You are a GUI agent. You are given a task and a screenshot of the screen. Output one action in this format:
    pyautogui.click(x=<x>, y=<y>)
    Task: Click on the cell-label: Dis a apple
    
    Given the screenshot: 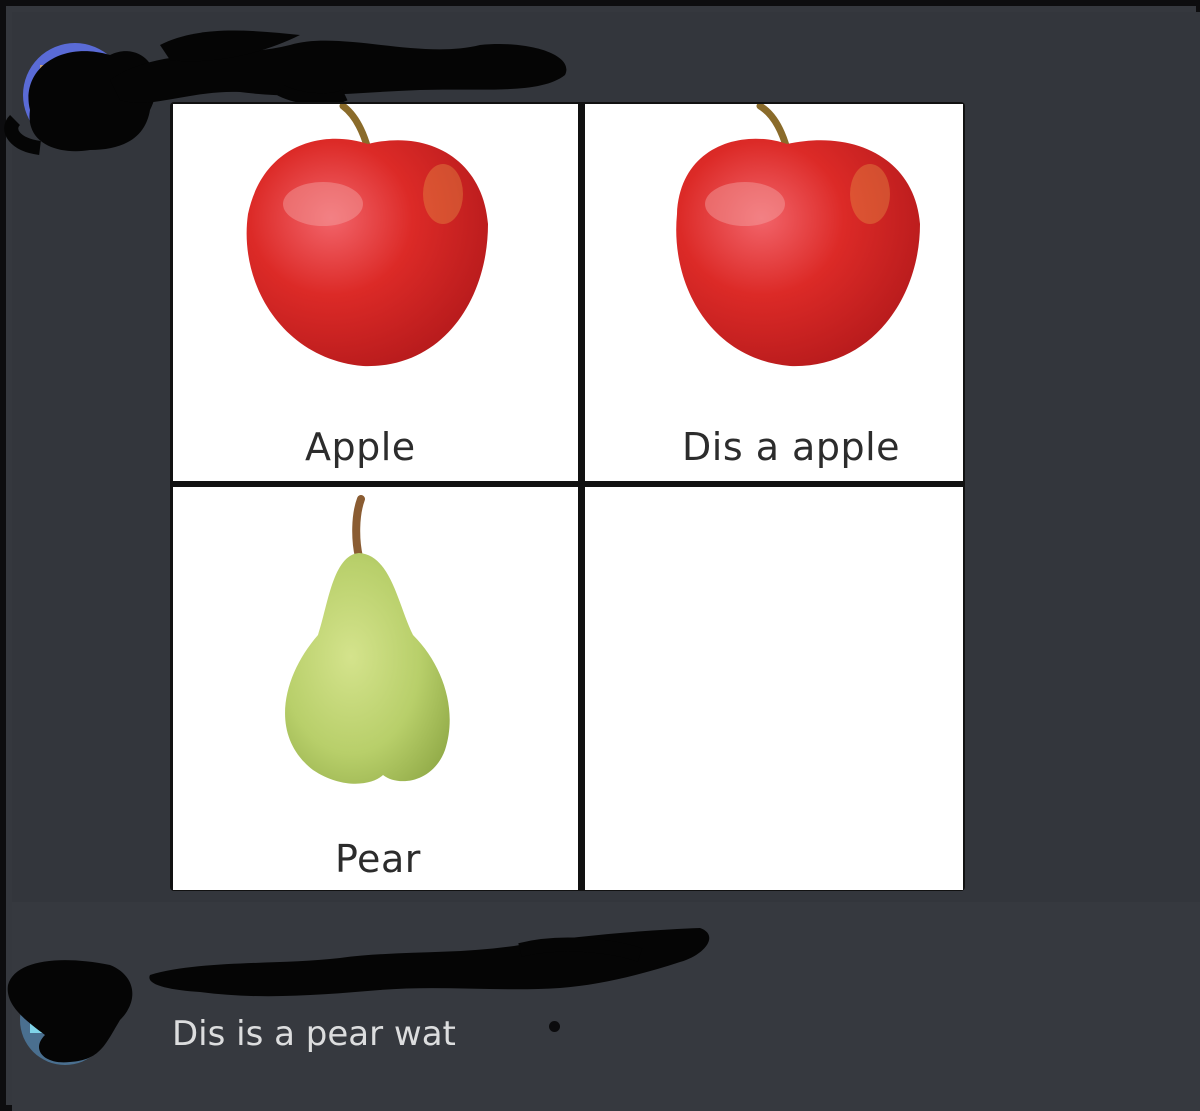 What is the action you would take?
    pyautogui.click(x=791, y=447)
    